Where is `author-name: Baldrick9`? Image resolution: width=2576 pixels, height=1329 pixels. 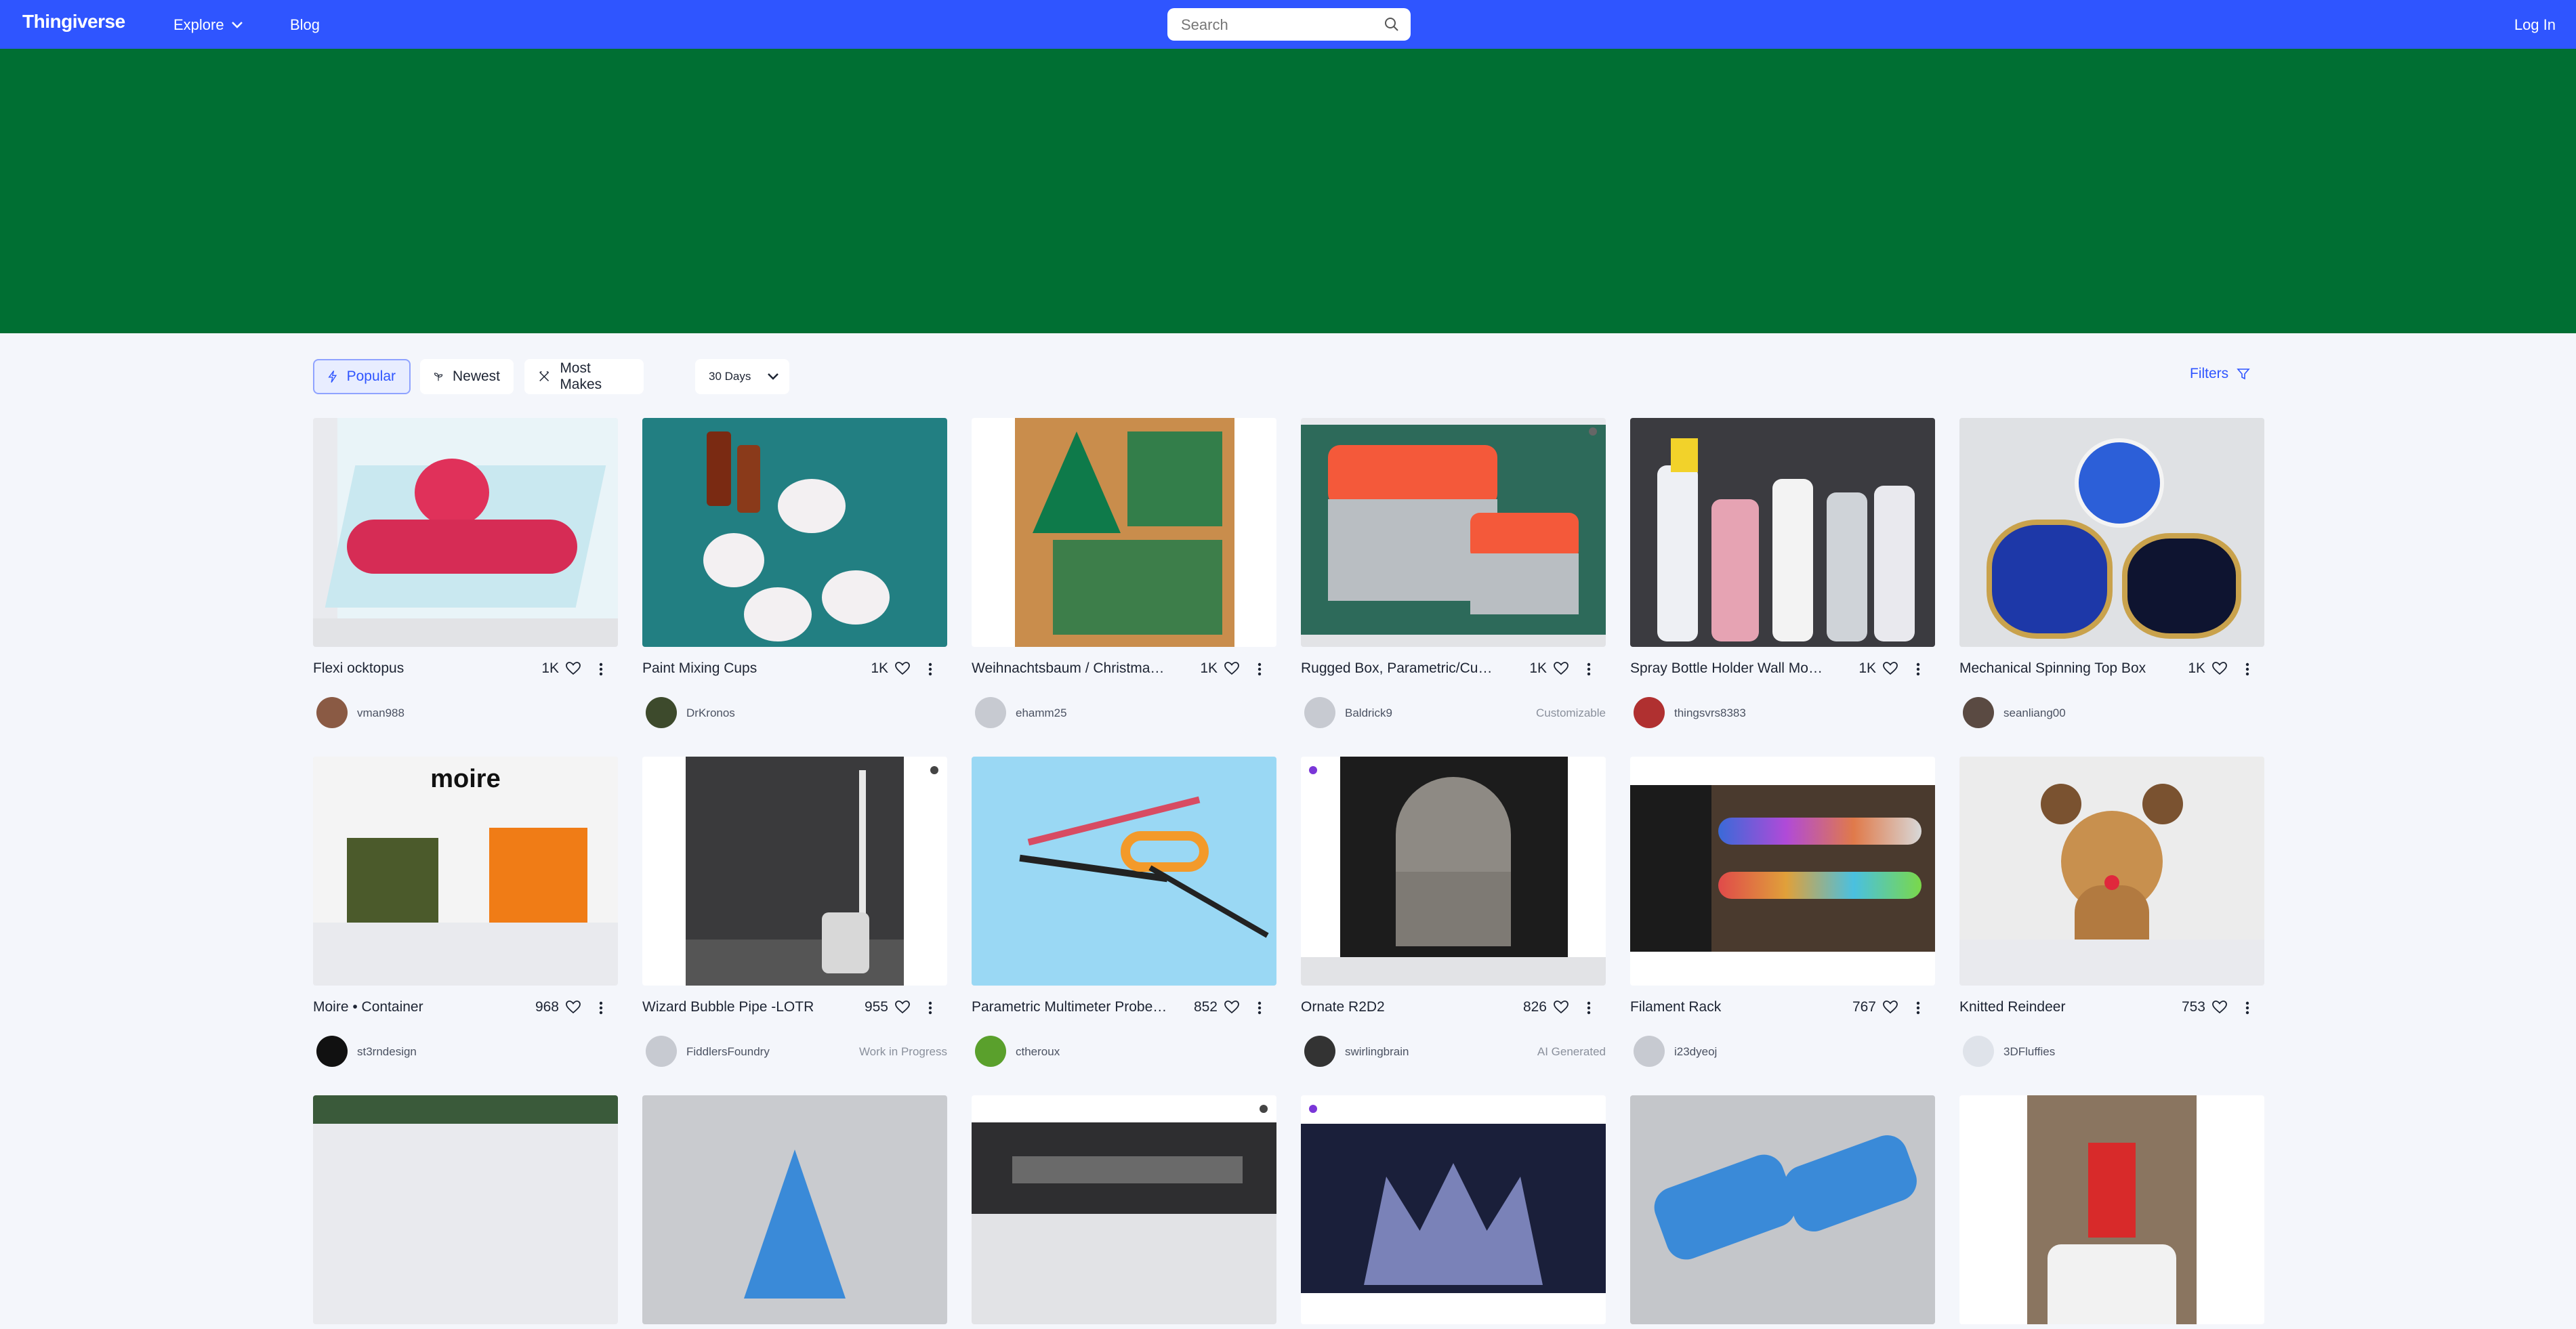
author-name: Baldrick9 is located at coordinates (1368, 713).